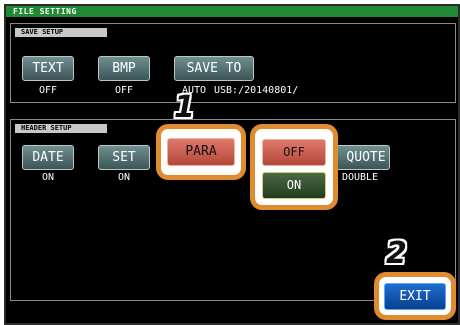 The image size is (460, 325). Describe the element at coordinates (201, 152) in the screenshot. I see `para-button: PARA` at that location.